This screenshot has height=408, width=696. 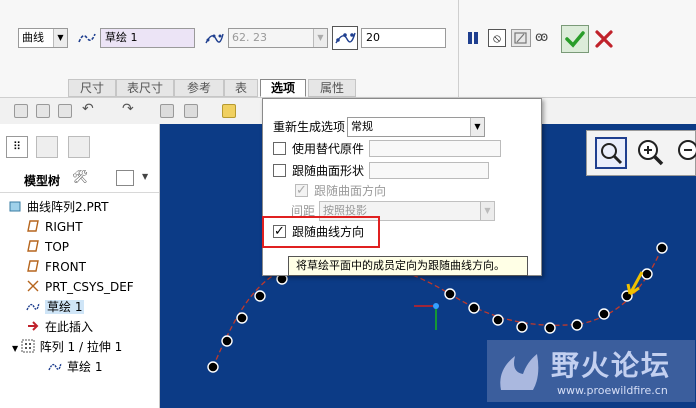 I want to click on tab-options: 选项, so click(x=283, y=88).